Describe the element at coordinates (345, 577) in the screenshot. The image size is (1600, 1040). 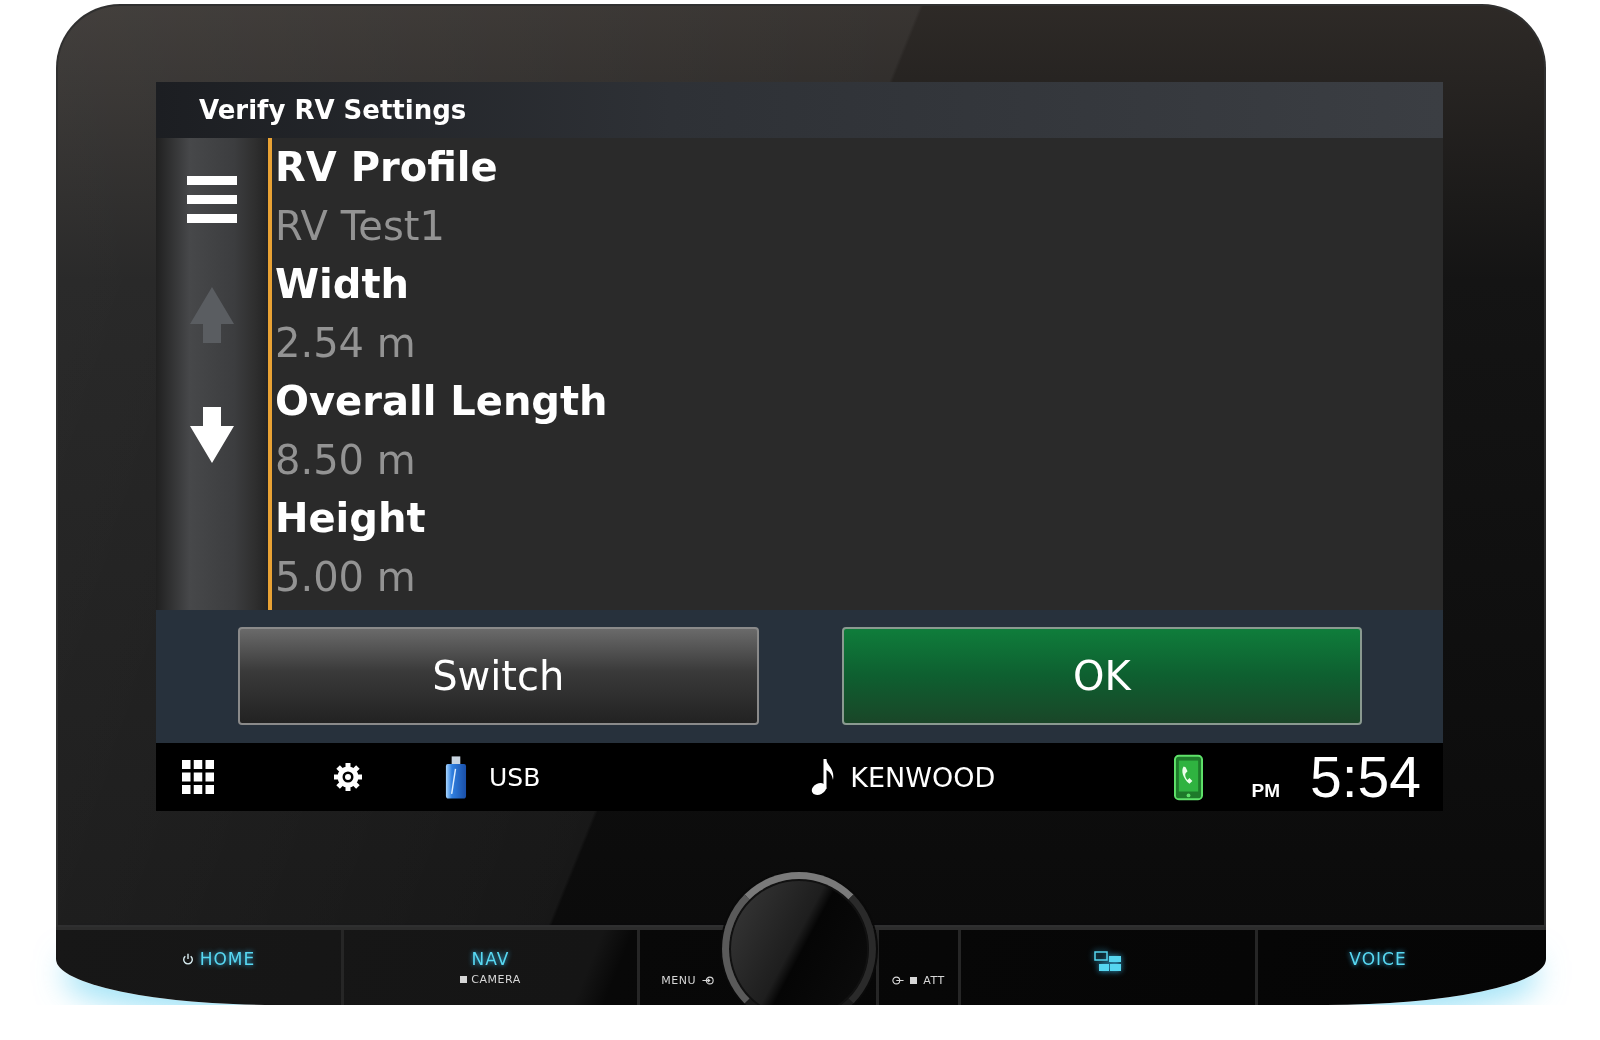
I see `setting-value: 5.00 m` at that location.